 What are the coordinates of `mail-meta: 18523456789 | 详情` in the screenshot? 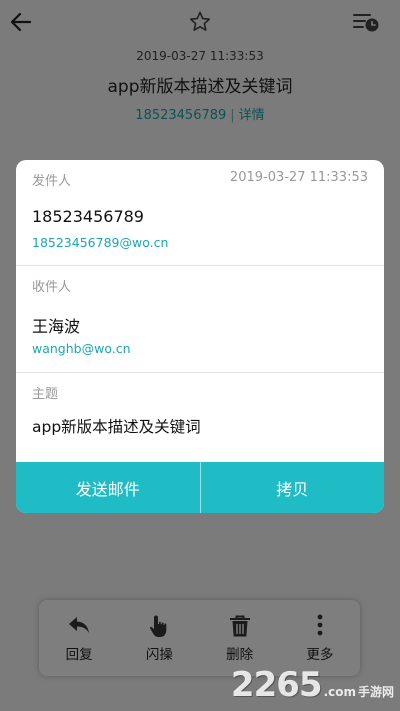 It's located at (200, 113).